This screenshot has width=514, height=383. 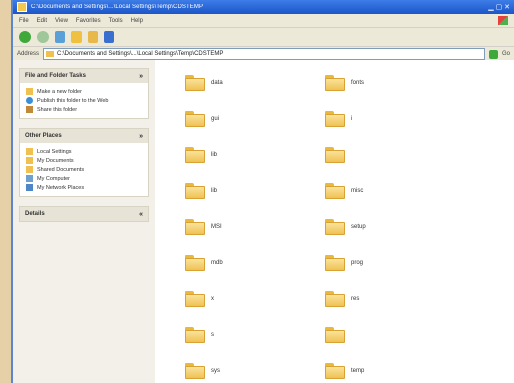 What do you see at coordinates (385, 227) in the screenshot?
I see `folder-item: setup` at bounding box center [385, 227].